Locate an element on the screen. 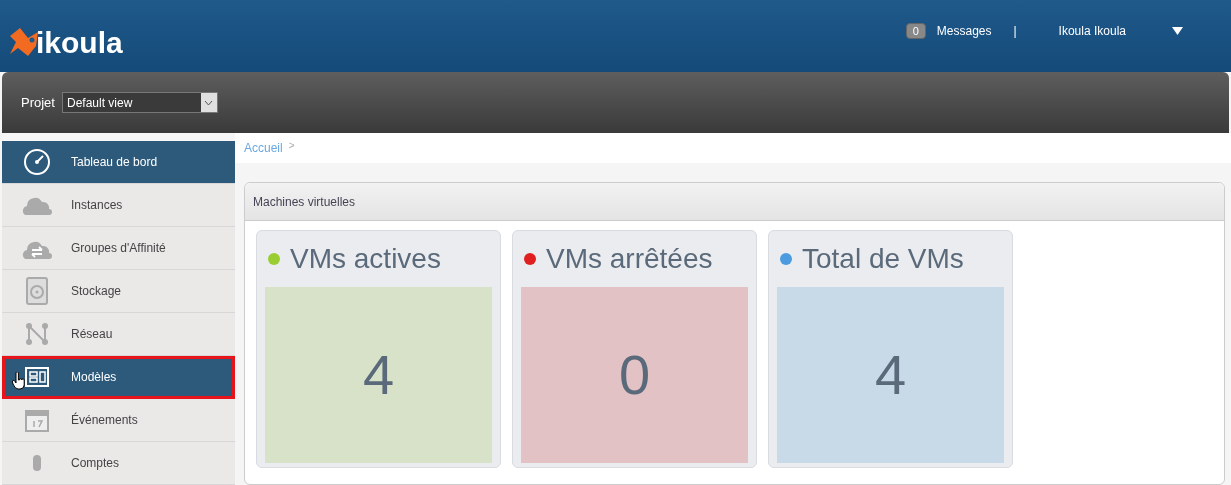 This screenshot has width=1231, height=485. count-value: 0 is located at coordinates (634, 375).